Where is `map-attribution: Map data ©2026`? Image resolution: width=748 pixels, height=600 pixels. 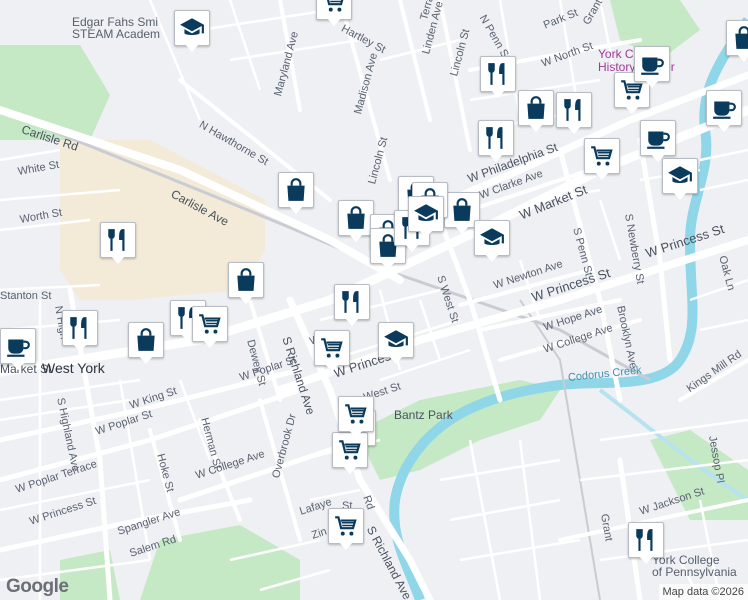
map-attribution: Map data ©2026 is located at coordinates (703, 592).